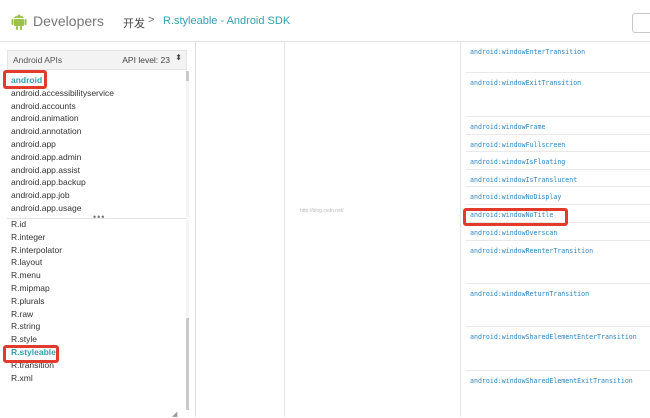 The image size is (650, 418). I want to click on api-level-bar: Android APIs API level: 23 ⬍, so click(97, 60).